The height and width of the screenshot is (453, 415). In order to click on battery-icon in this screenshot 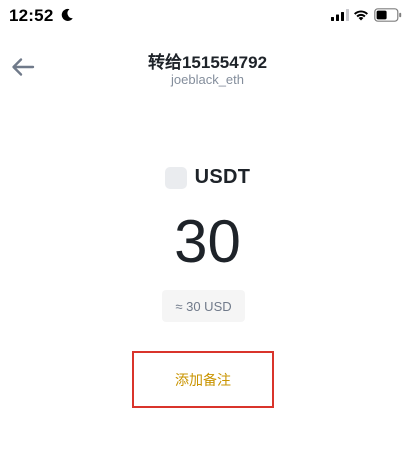, I will do `click(388, 15)`.